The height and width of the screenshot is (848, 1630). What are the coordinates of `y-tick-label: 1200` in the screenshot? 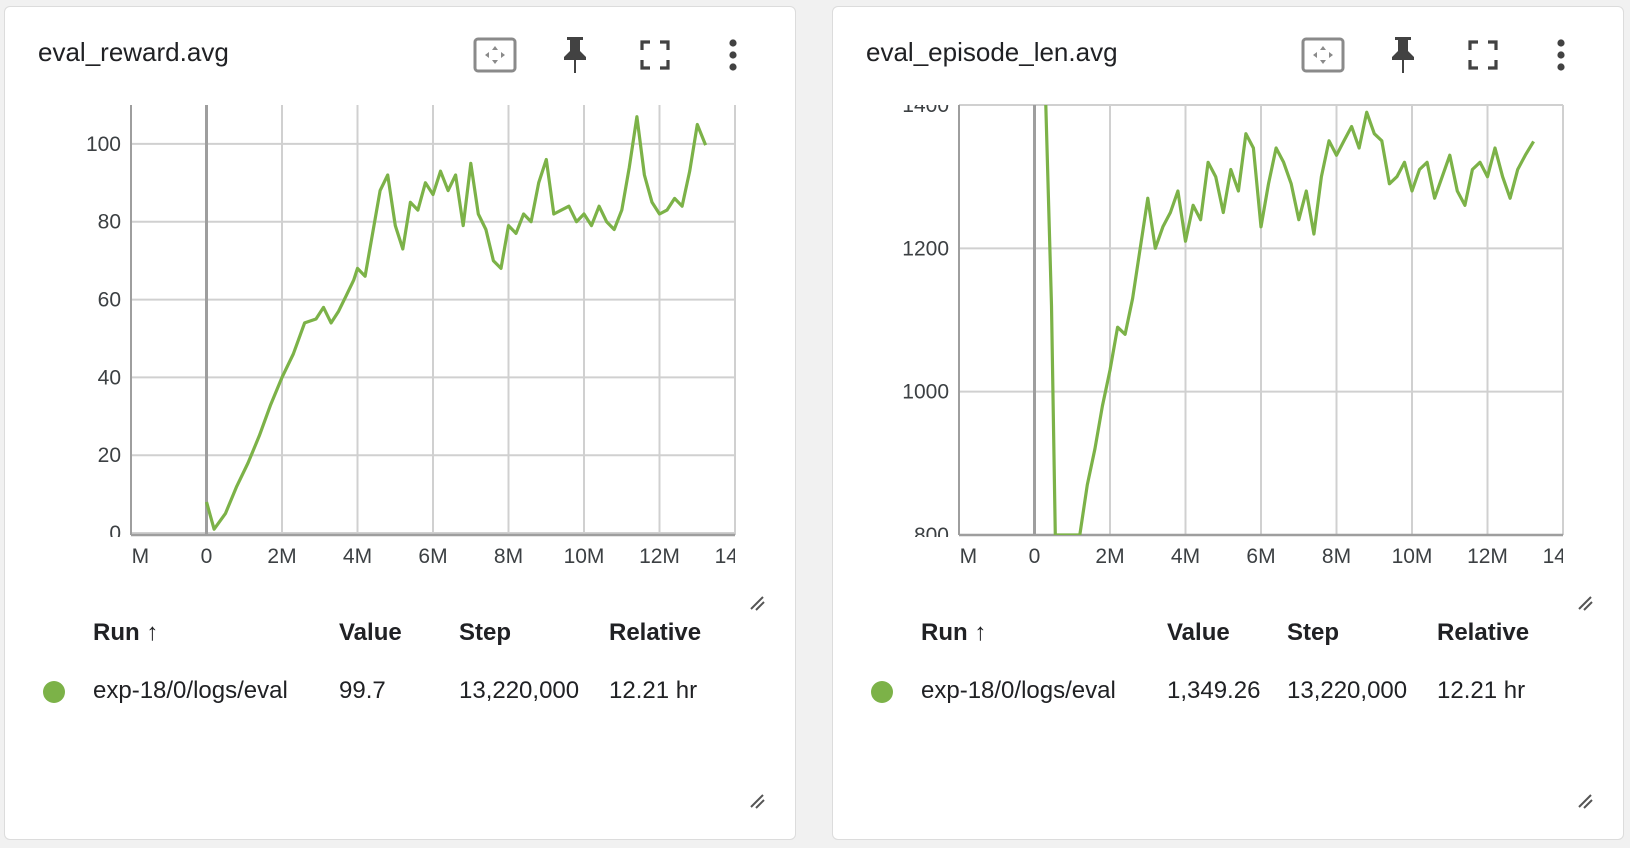 It's located at (925, 248).